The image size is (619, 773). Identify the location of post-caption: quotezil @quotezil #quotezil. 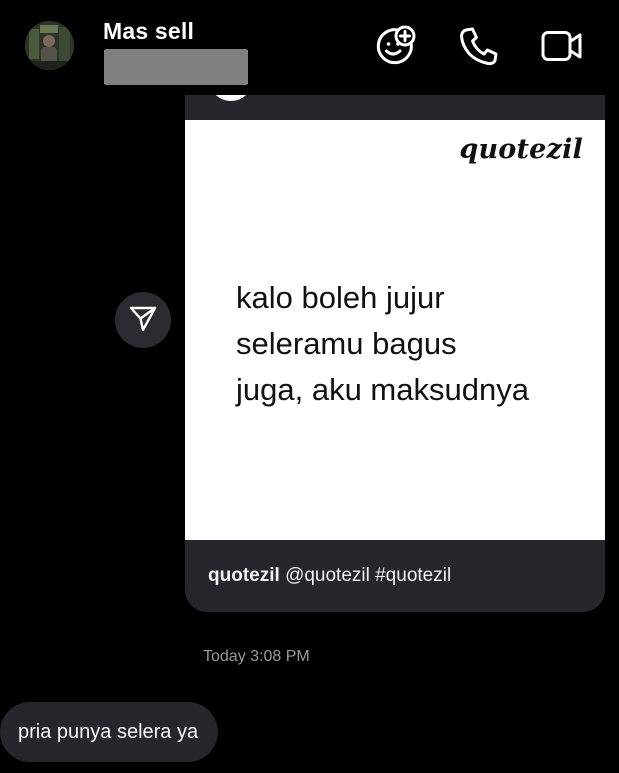
(329, 576).